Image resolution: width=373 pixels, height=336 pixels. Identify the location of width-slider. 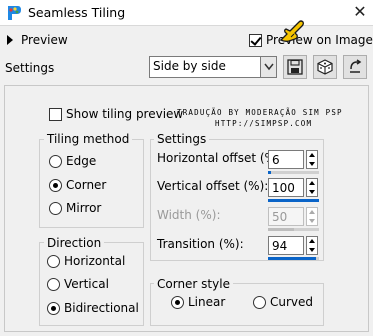
(293, 229).